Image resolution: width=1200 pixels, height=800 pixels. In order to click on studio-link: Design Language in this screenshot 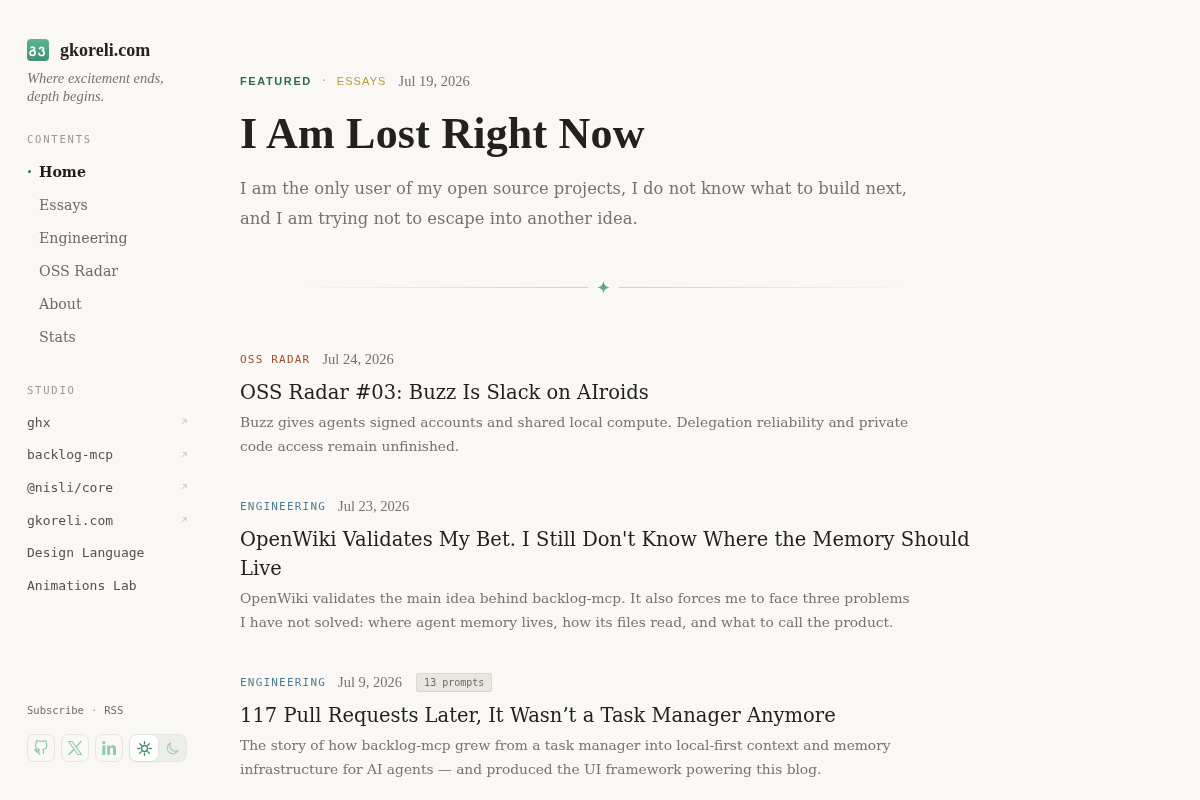, I will do `click(86, 553)`.